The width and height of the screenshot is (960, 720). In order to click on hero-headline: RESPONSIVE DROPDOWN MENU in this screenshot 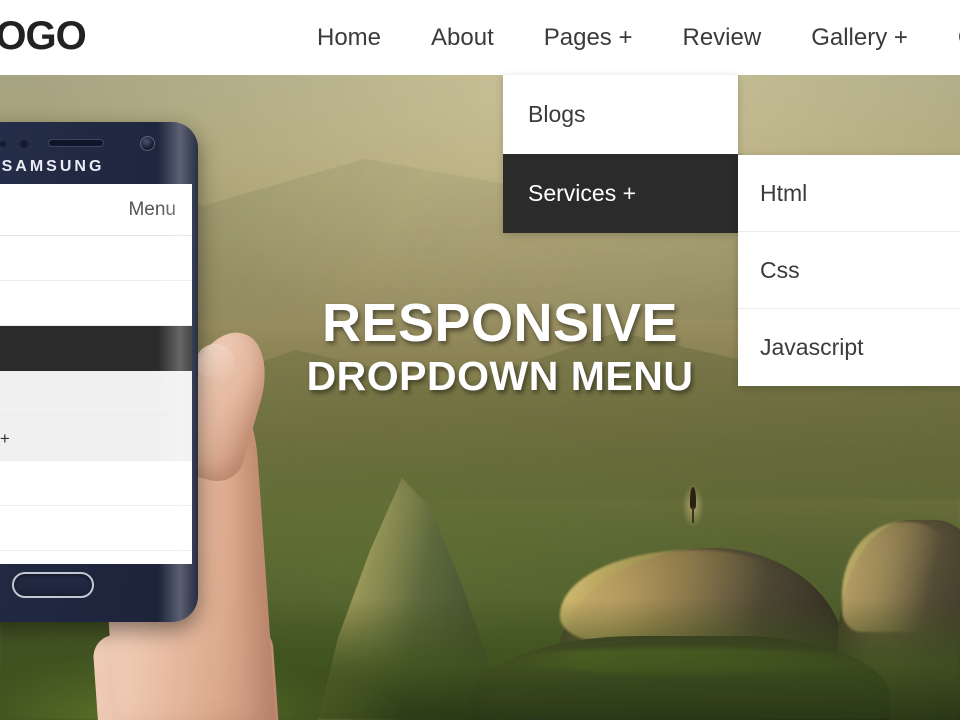, I will do `click(500, 347)`.